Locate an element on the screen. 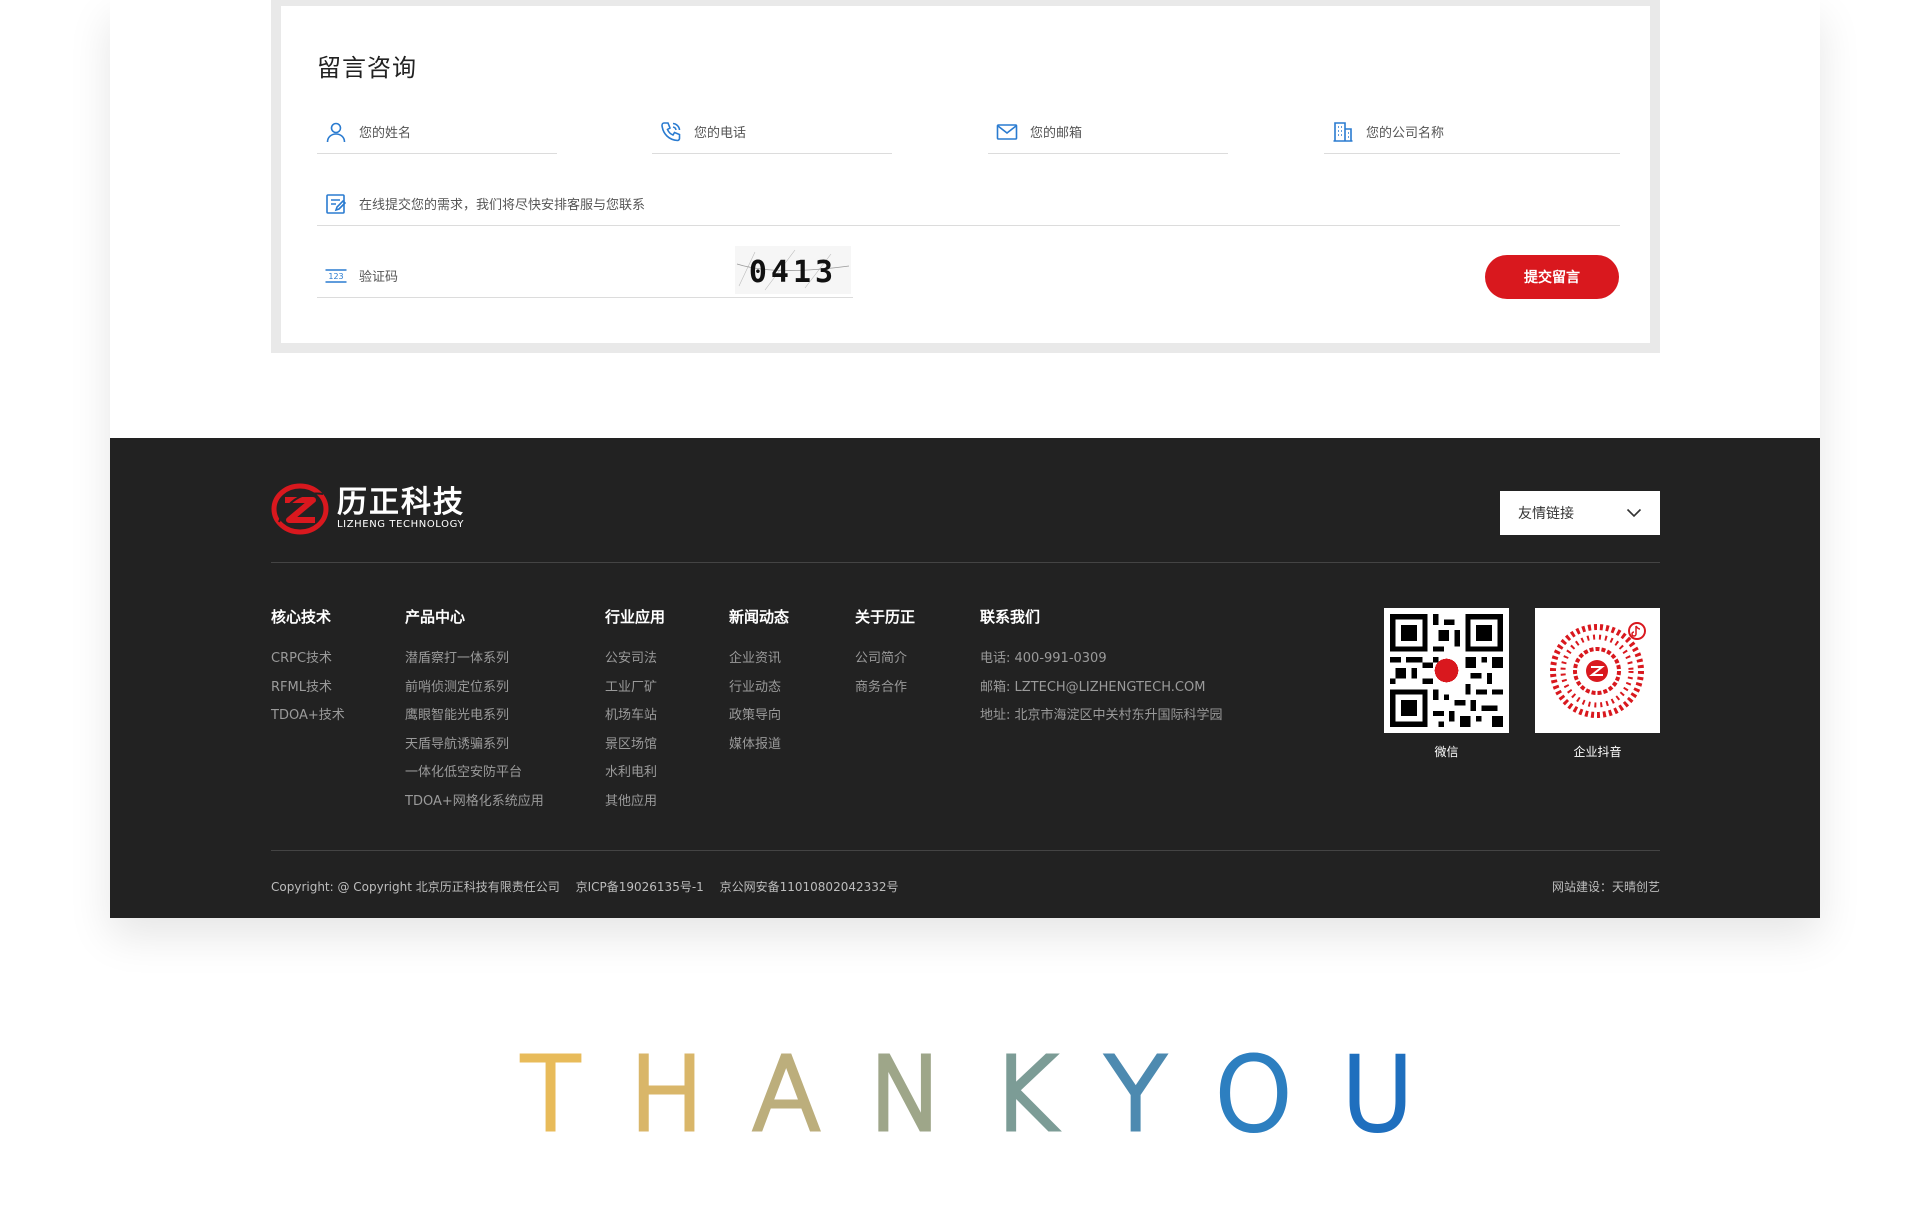 Image resolution: width=1920 pixels, height=1207 pixels. footer-divider-bottom is located at coordinates (965, 850).